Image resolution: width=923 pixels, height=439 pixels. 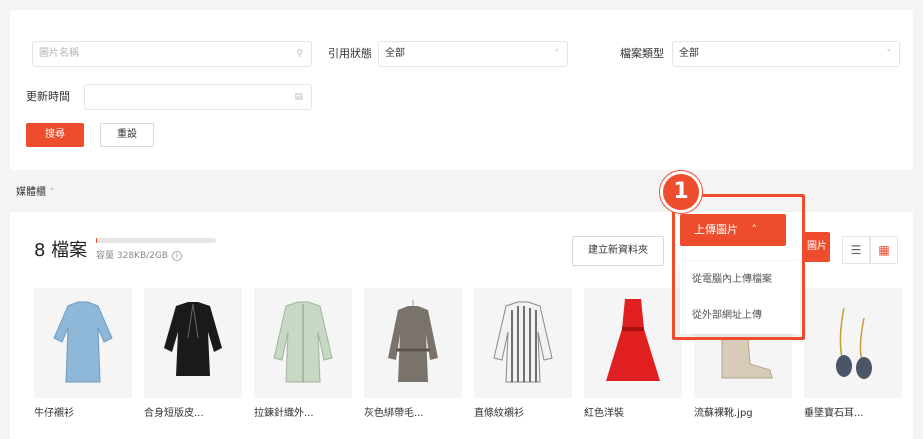 What do you see at coordinates (96, 240) in the screenshot?
I see `capacity-bar-fill` at bounding box center [96, 240].